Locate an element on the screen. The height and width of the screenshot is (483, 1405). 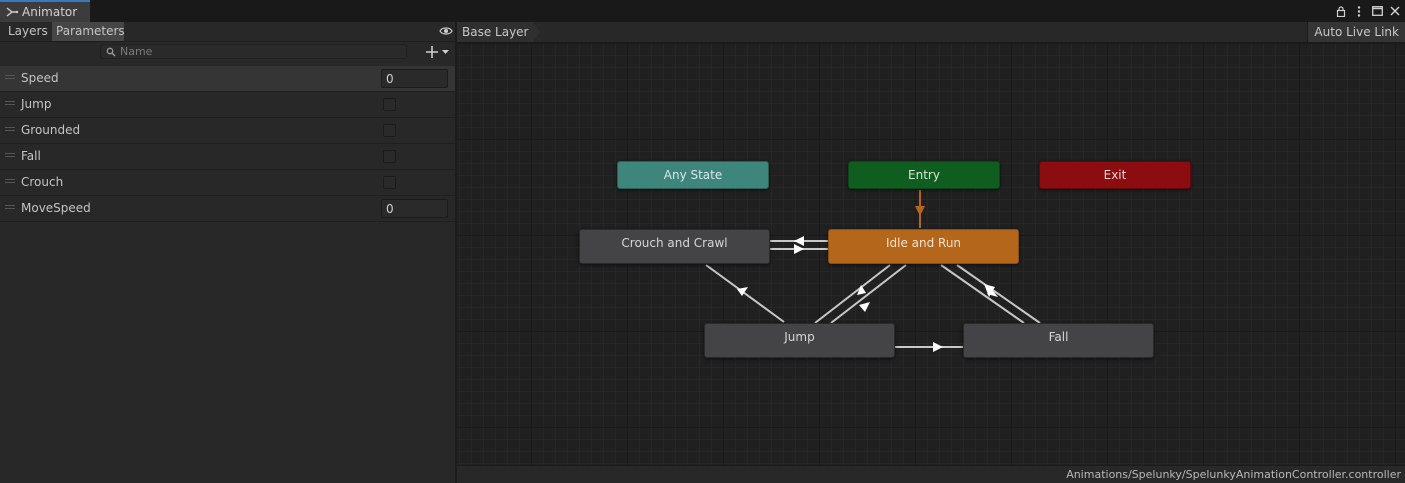
tab-title: Animator is located at coordinates (50, 12).